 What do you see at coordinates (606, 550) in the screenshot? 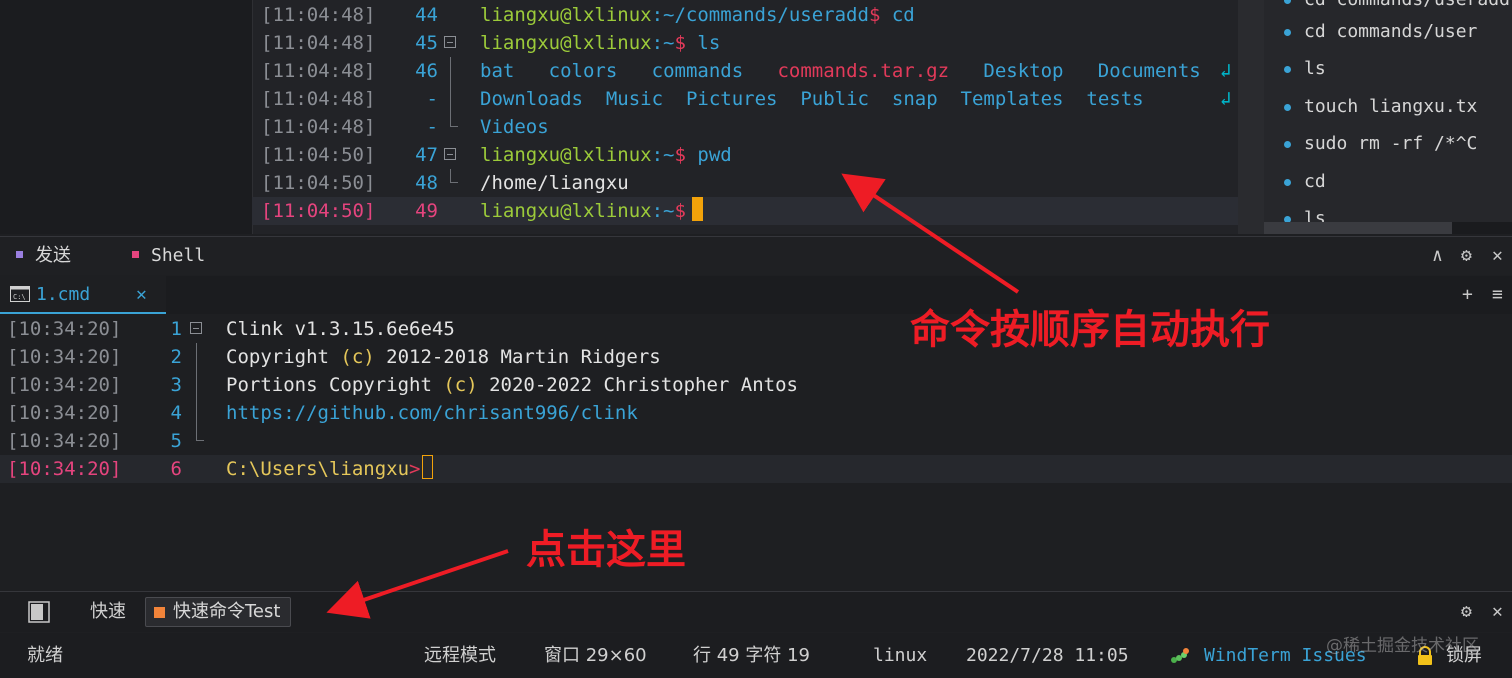
I see `annotation-click-here: 点击这里` at bounding box center [606, 550].